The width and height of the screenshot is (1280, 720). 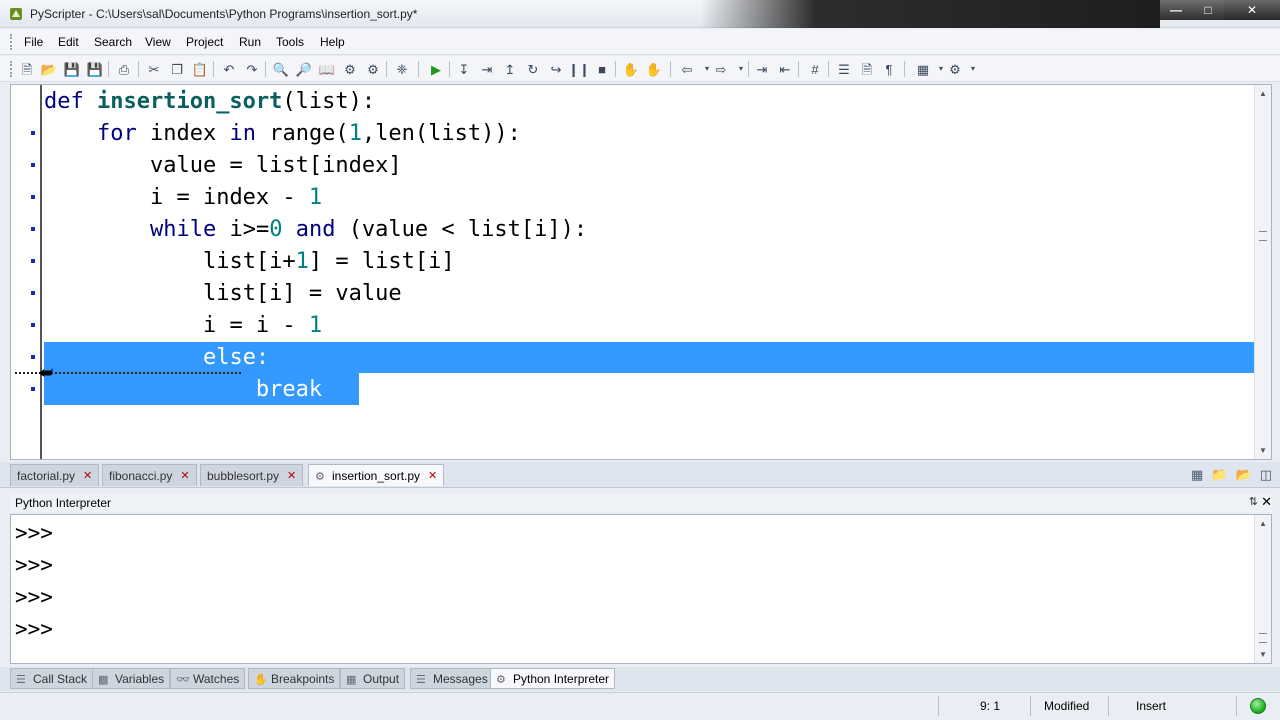 I want to click on new-file-icon: 🗎, so click(x=27, y=69).